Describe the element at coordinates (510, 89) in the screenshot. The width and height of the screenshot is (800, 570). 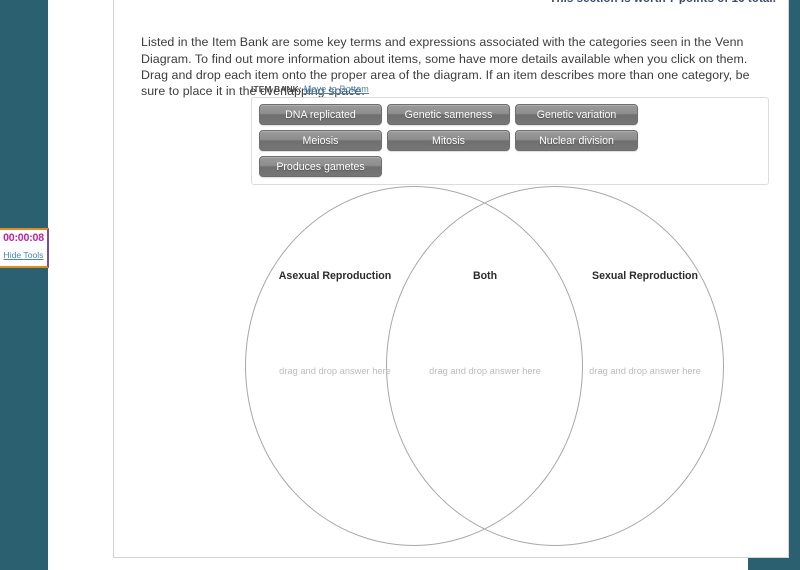
I see `item-bank-header: ITEM BANK: Move to Bottom` at that location.